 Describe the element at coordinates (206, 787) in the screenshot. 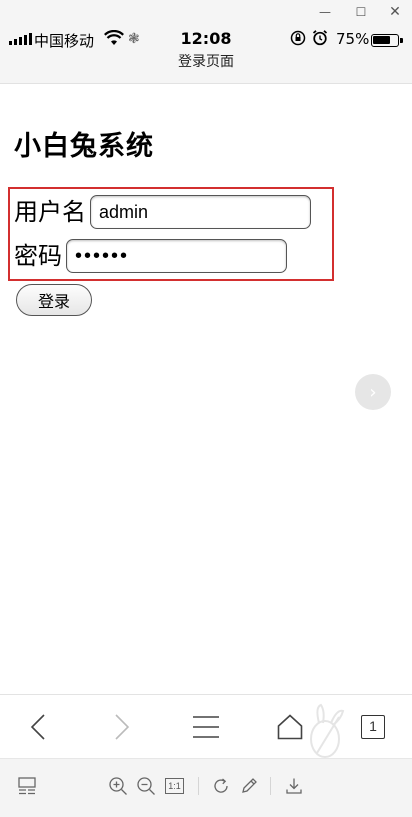

I see `tool-bar: 1:1` at that location.